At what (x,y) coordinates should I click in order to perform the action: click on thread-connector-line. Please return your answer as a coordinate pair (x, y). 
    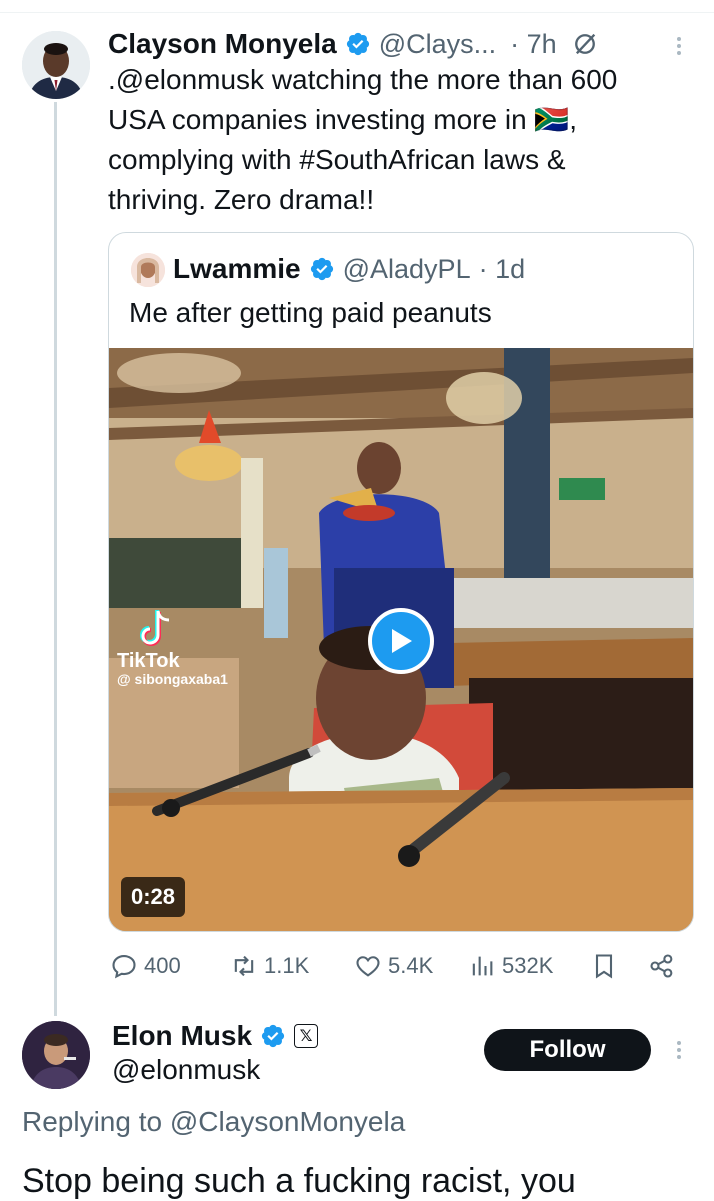
    Looking at the image, I should click on (55, 559).